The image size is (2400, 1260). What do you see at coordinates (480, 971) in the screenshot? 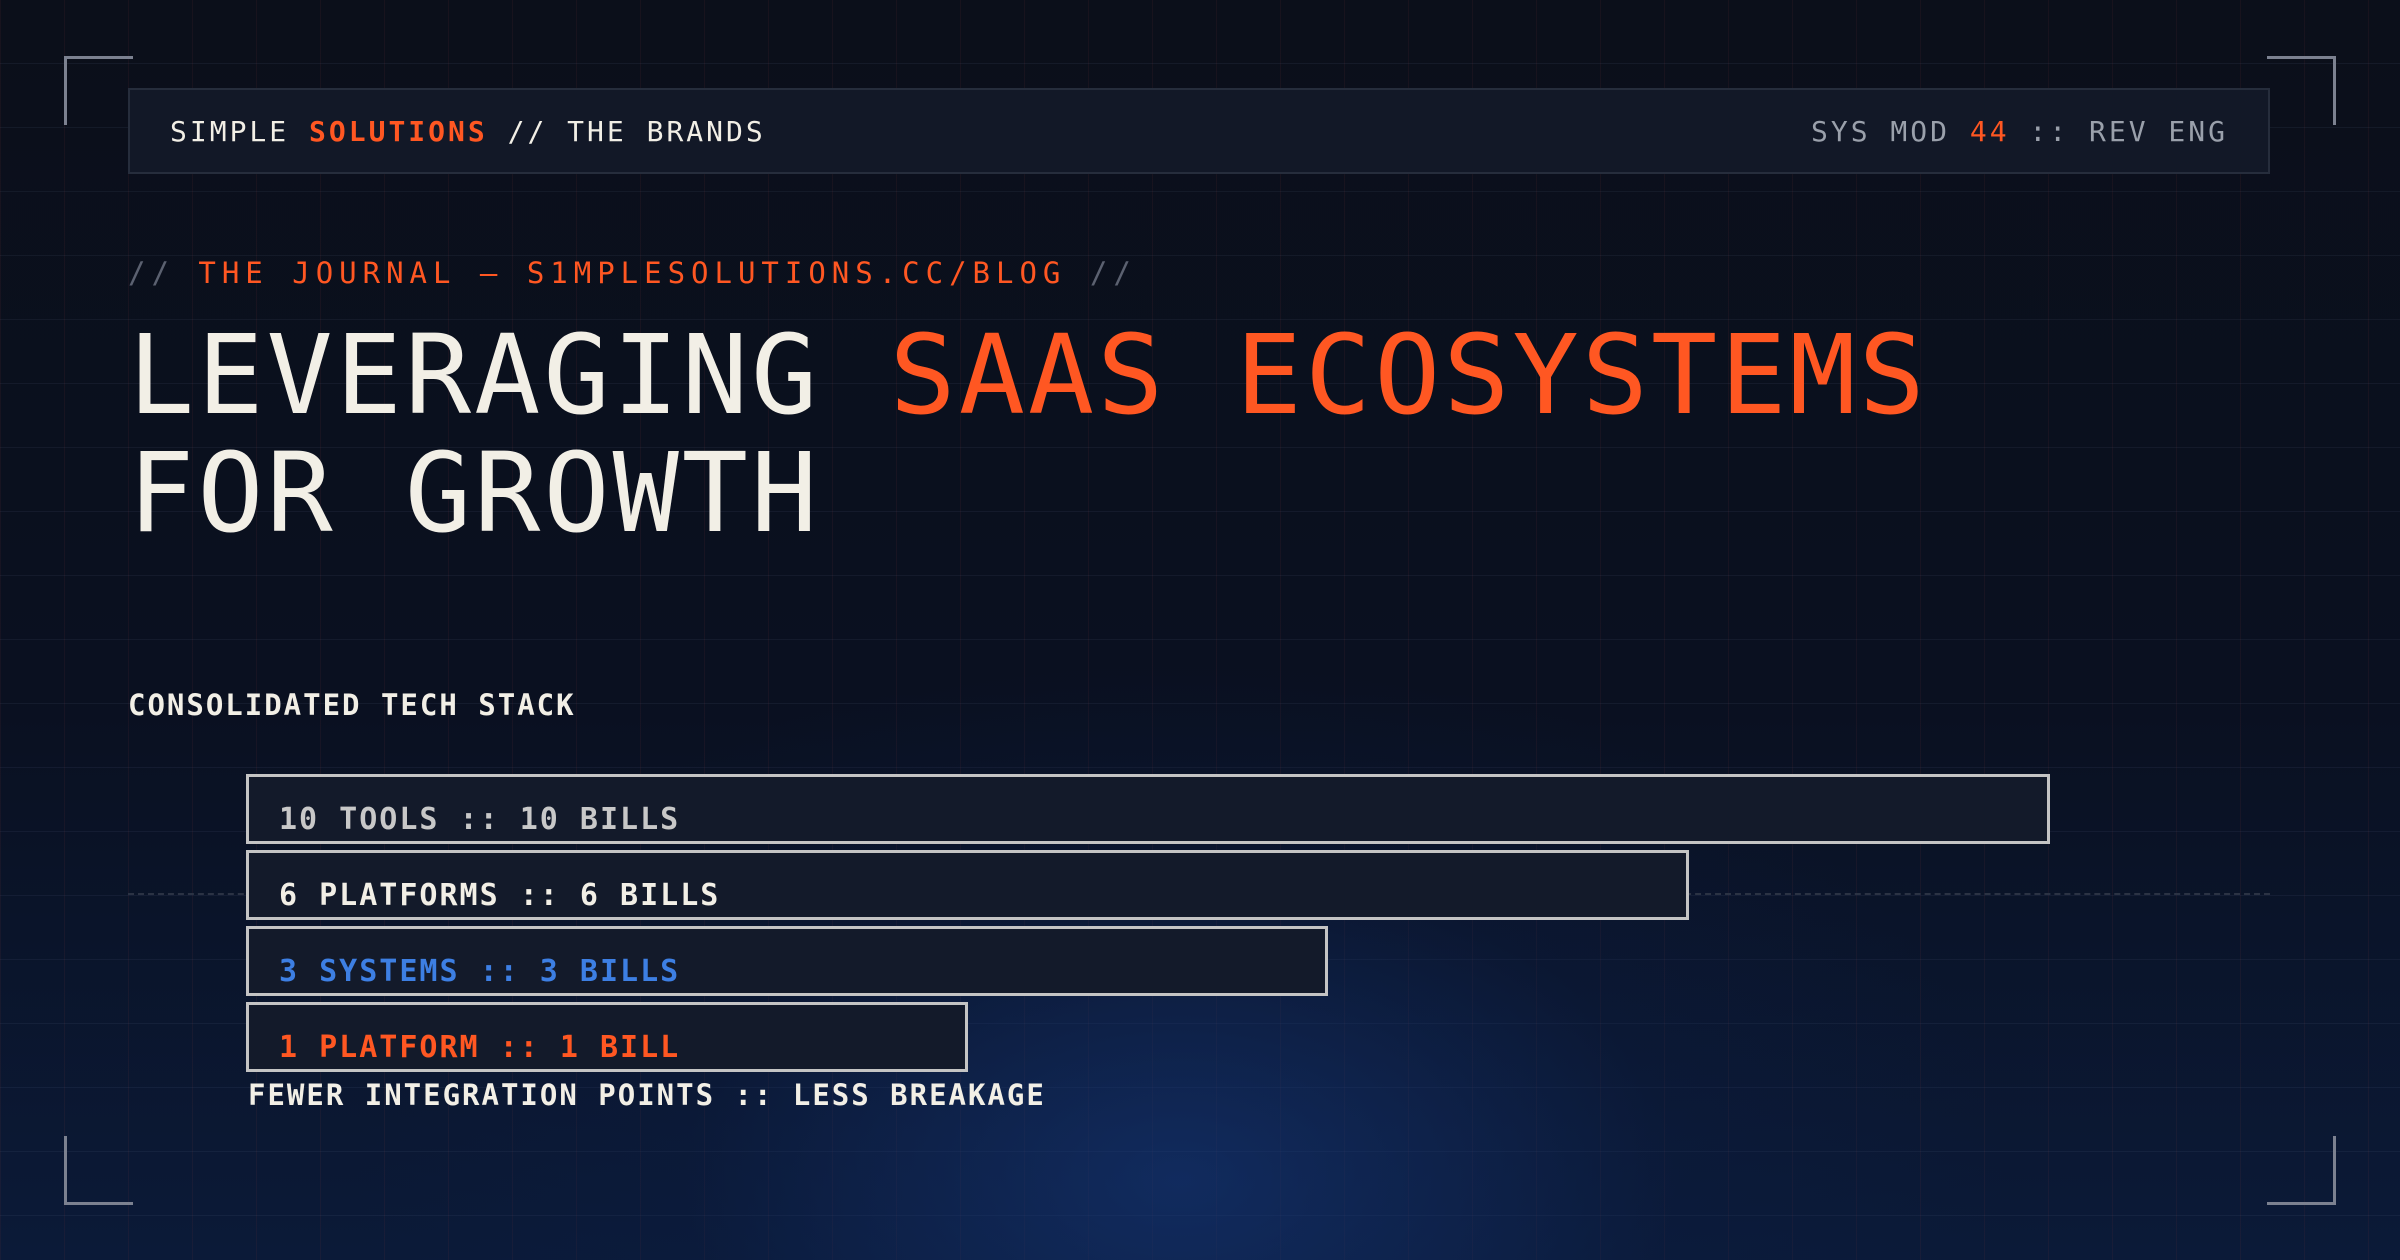
I see `chart-bar-label-3: 3 SYSTEMS :: 3 BILLS` at bounding box center [480, 971].